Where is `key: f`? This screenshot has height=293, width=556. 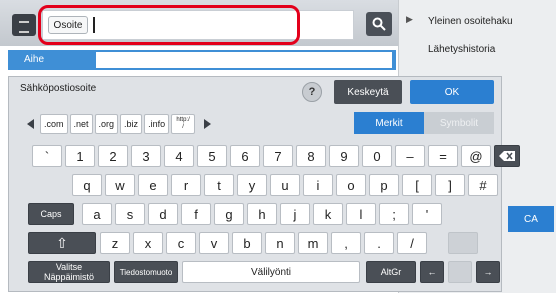
key: f is located at coordinates (196, 214).